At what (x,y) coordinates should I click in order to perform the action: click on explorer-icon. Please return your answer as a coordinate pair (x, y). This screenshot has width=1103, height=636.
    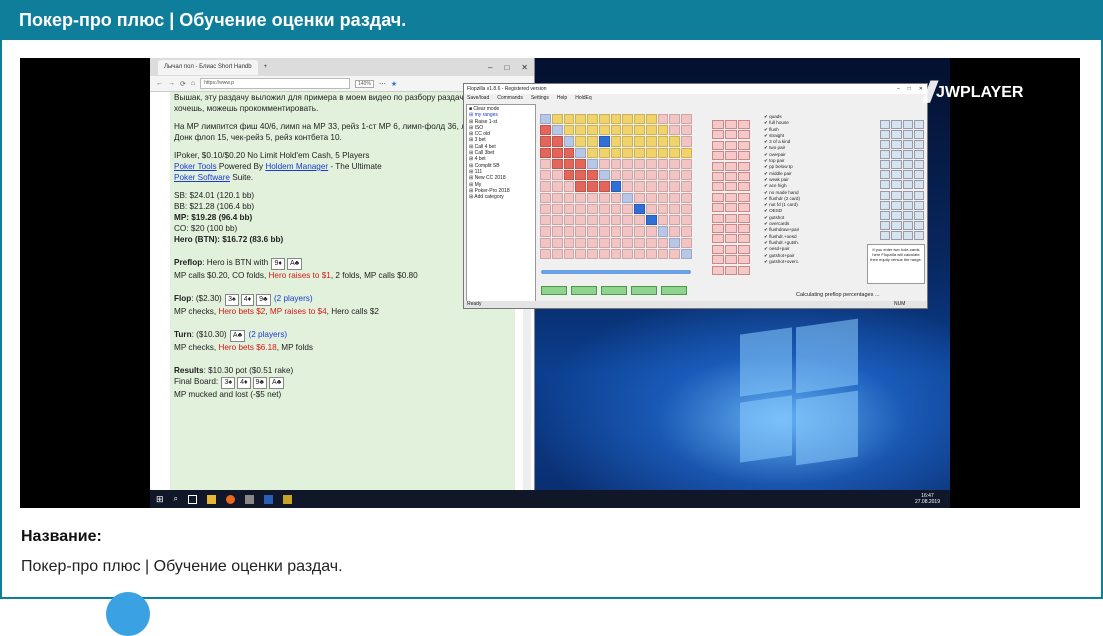
    Looking at the image, I should click on (212, 499).